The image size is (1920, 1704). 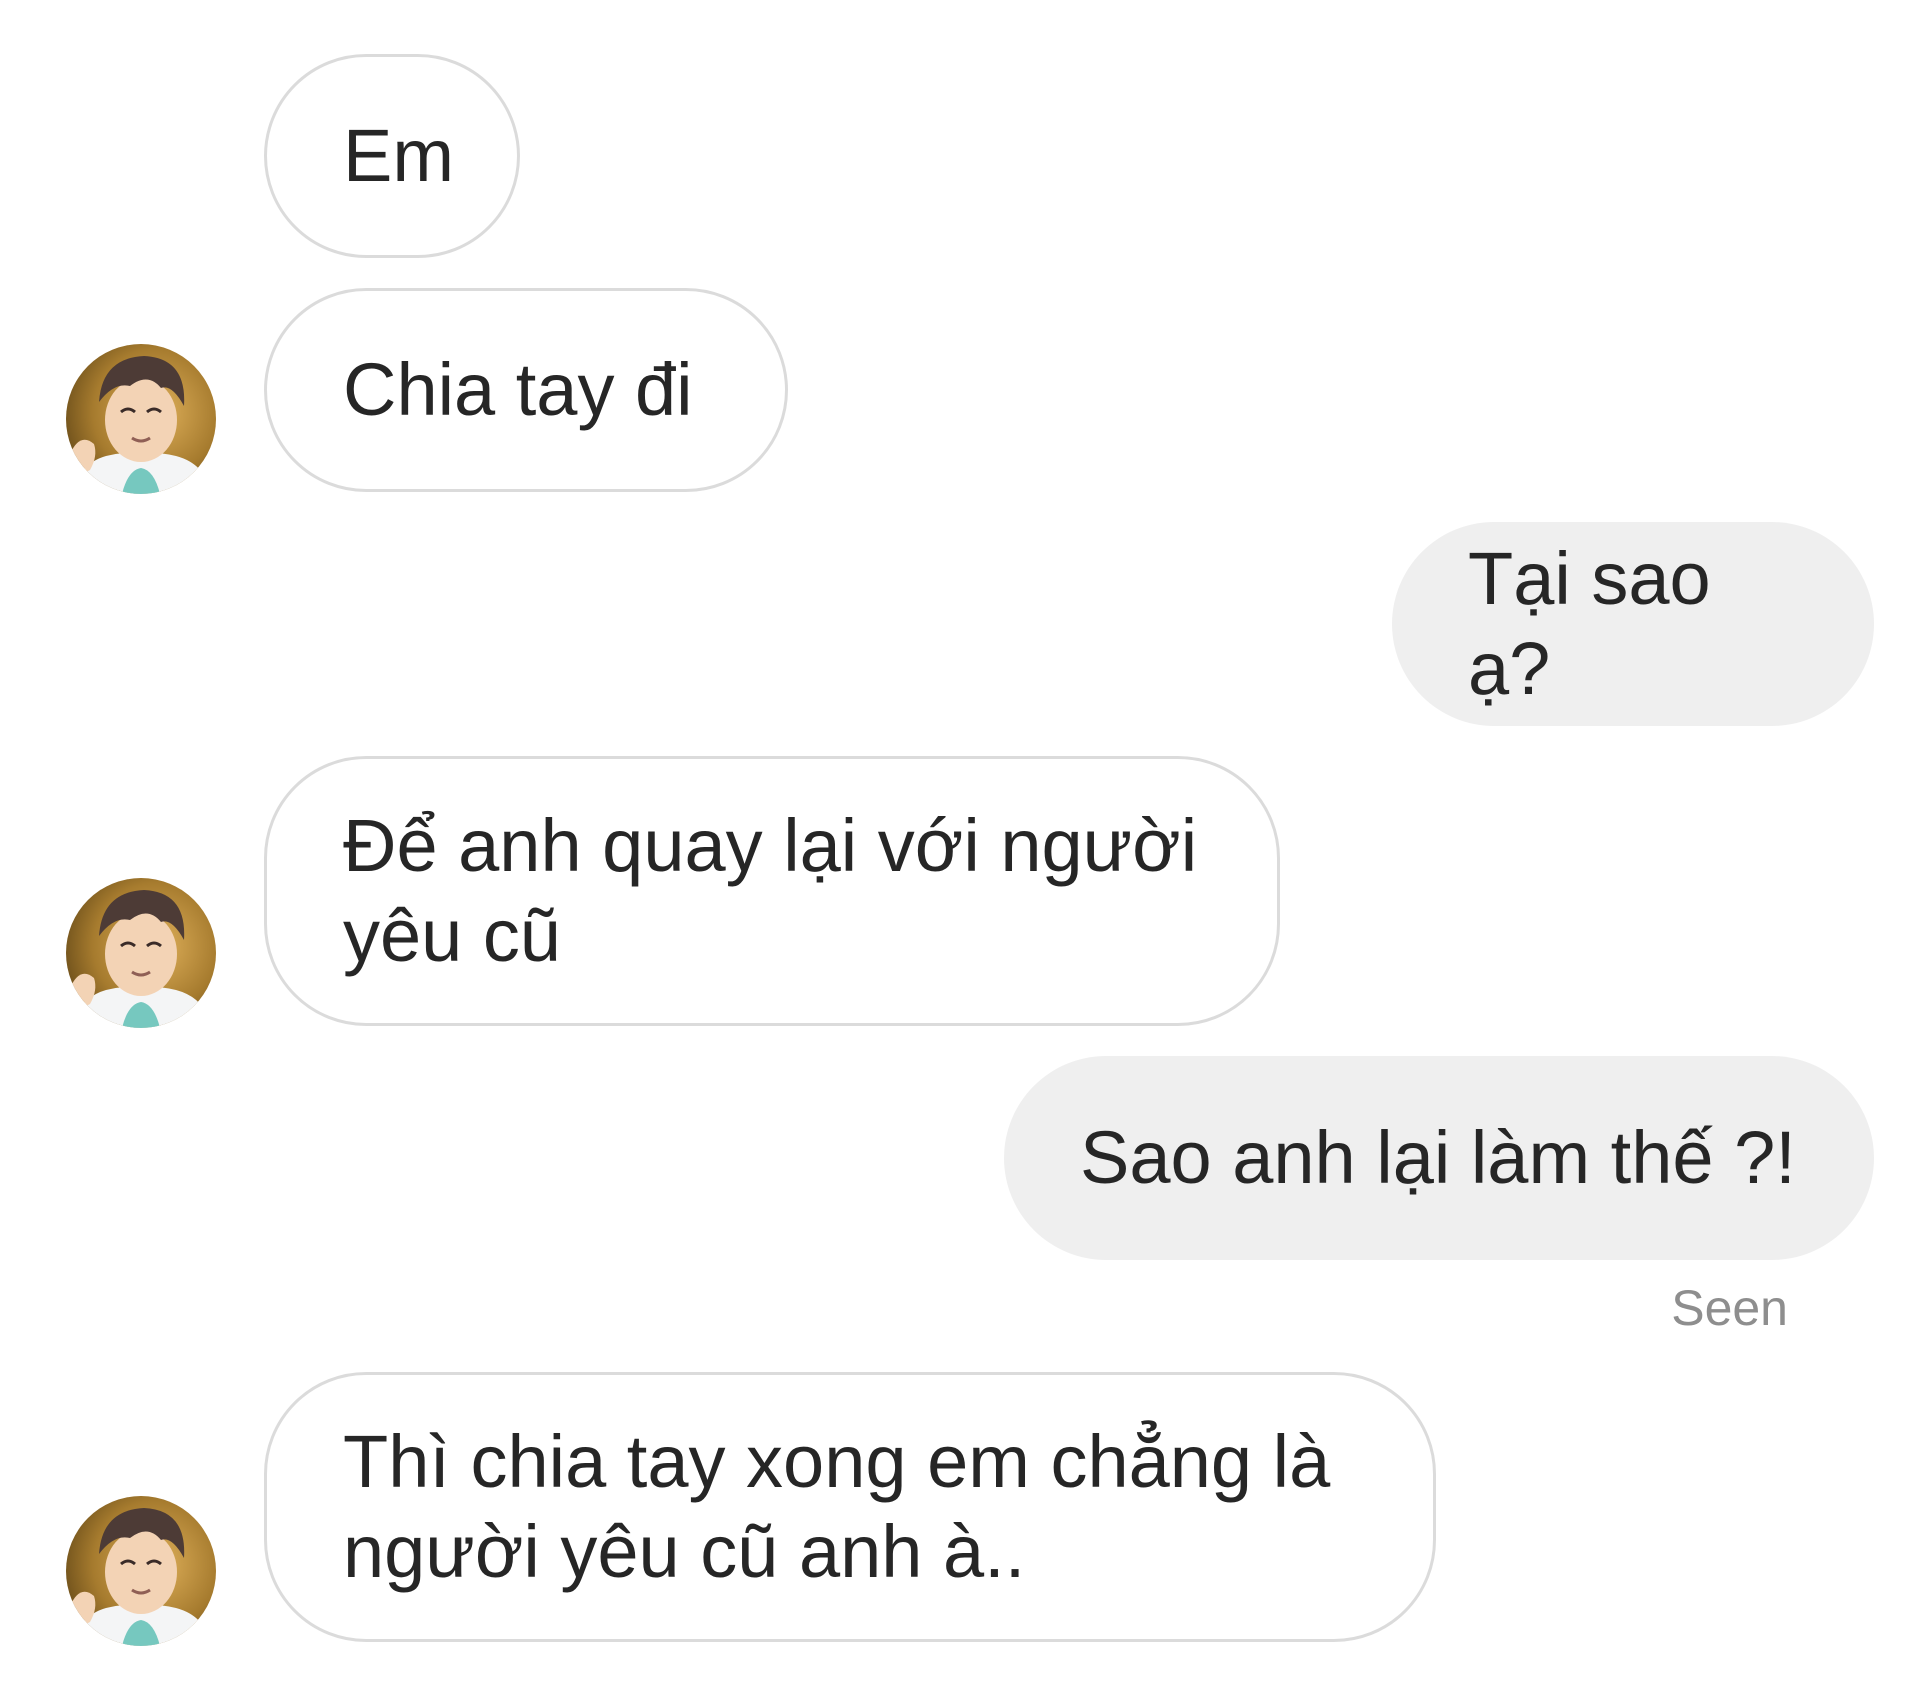 What do you see at coordinates (518, 389) in the screenshot?
I see `message-text-2: Chia tay đi` at bounding box center [518, 389].